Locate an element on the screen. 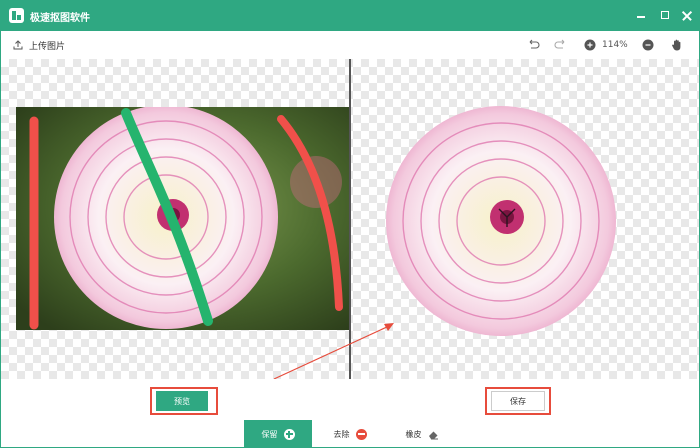  tab-keep: 保留 is located at coordinates (278, 433).